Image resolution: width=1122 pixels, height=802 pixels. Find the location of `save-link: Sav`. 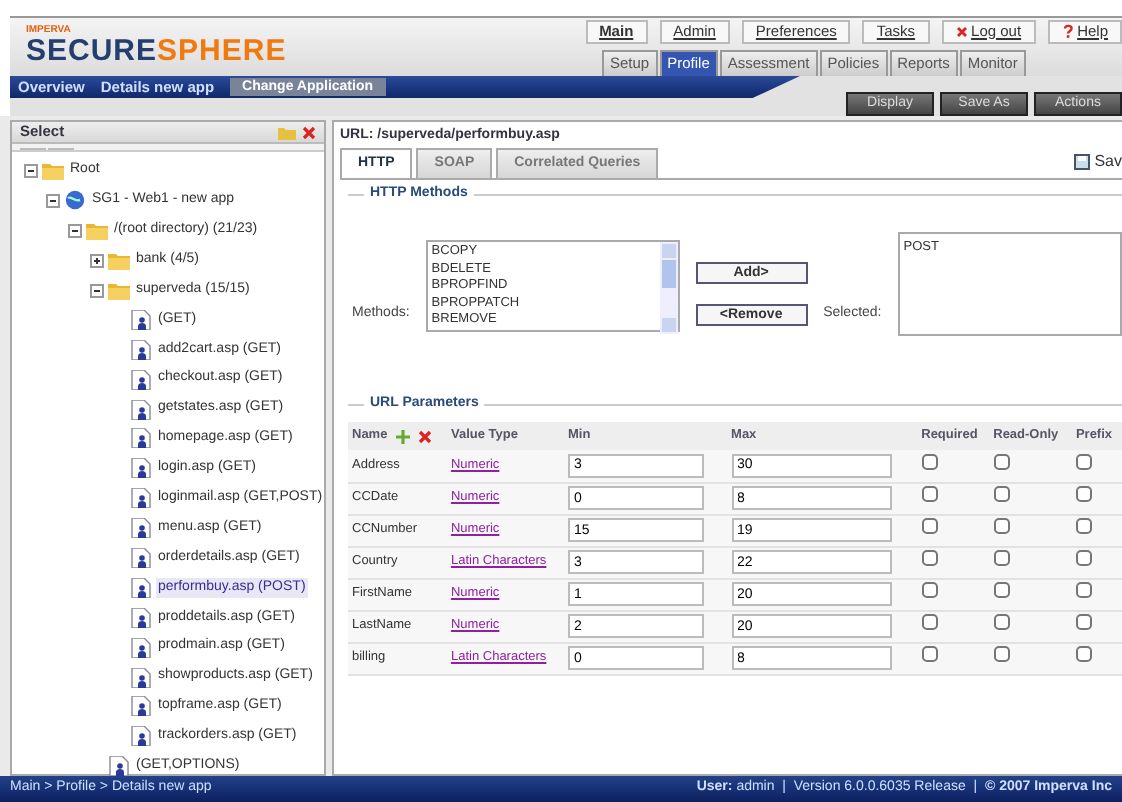

save-link: Sav is located at coordinates (1108, 162).